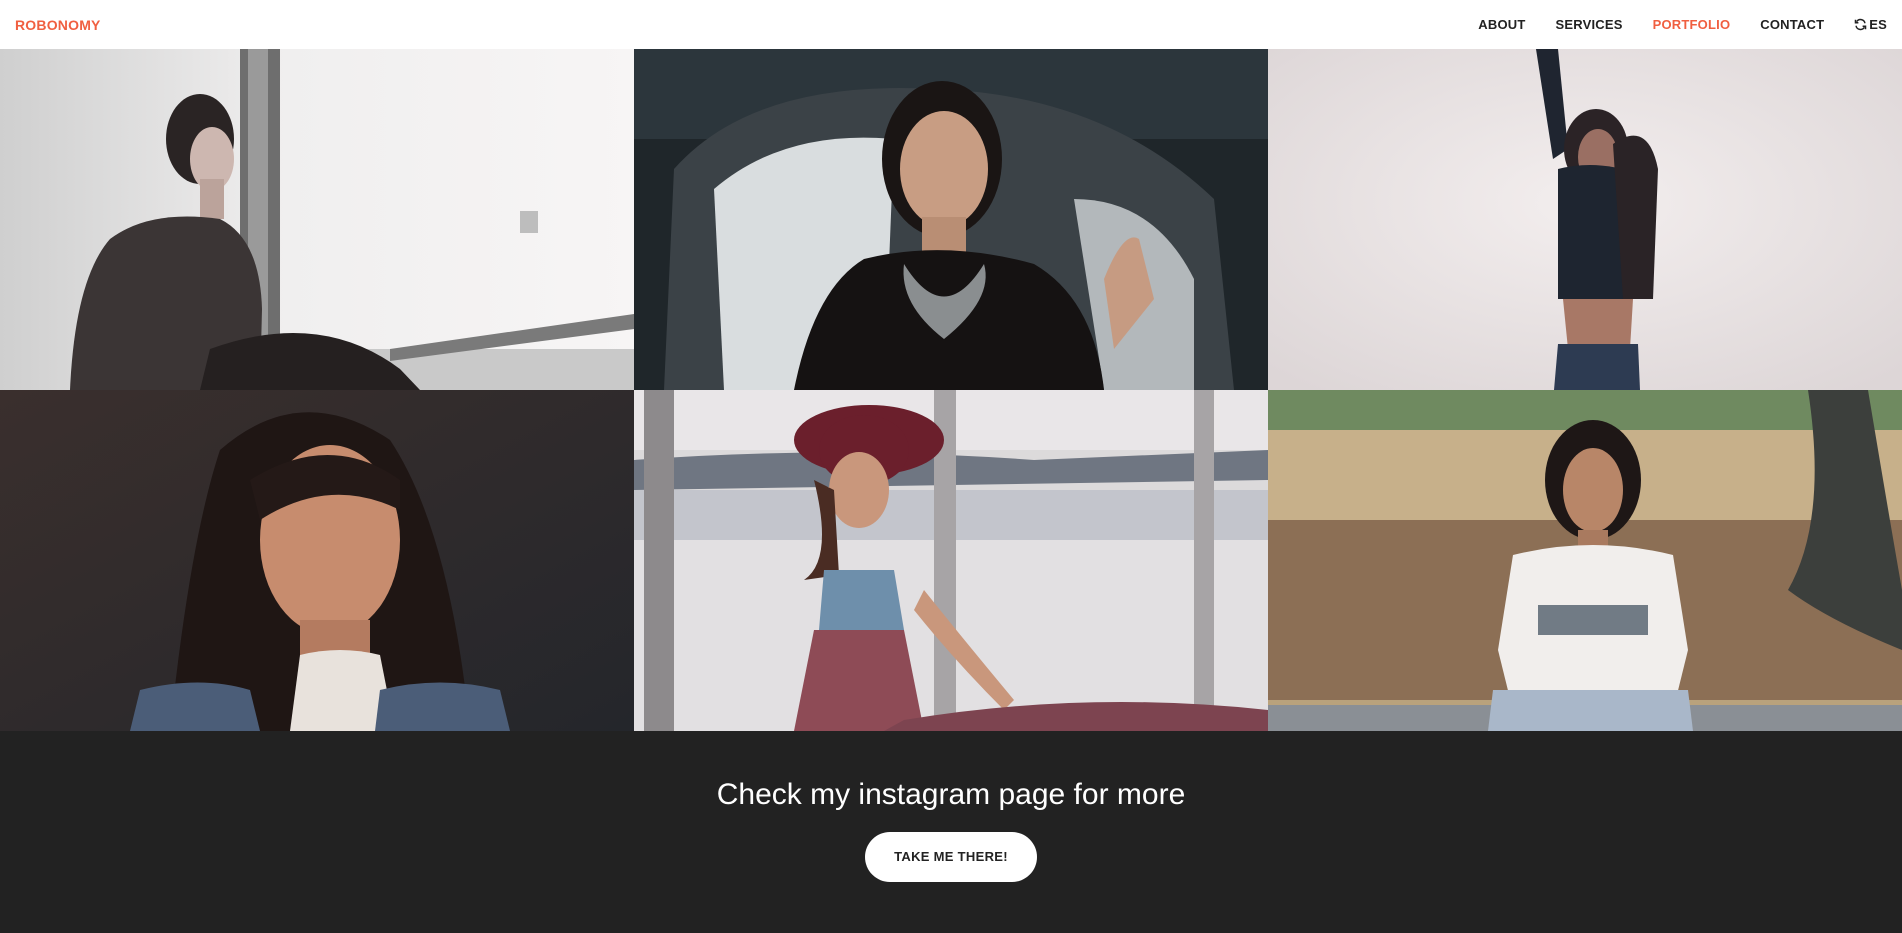 Image resolution: width=1902 pixels, height=933 pixels. What do you see at coordinates (1589, 24) in the screenshot?
I see `nav-link-services: SERVICES` at bounding box center [1589, 24].